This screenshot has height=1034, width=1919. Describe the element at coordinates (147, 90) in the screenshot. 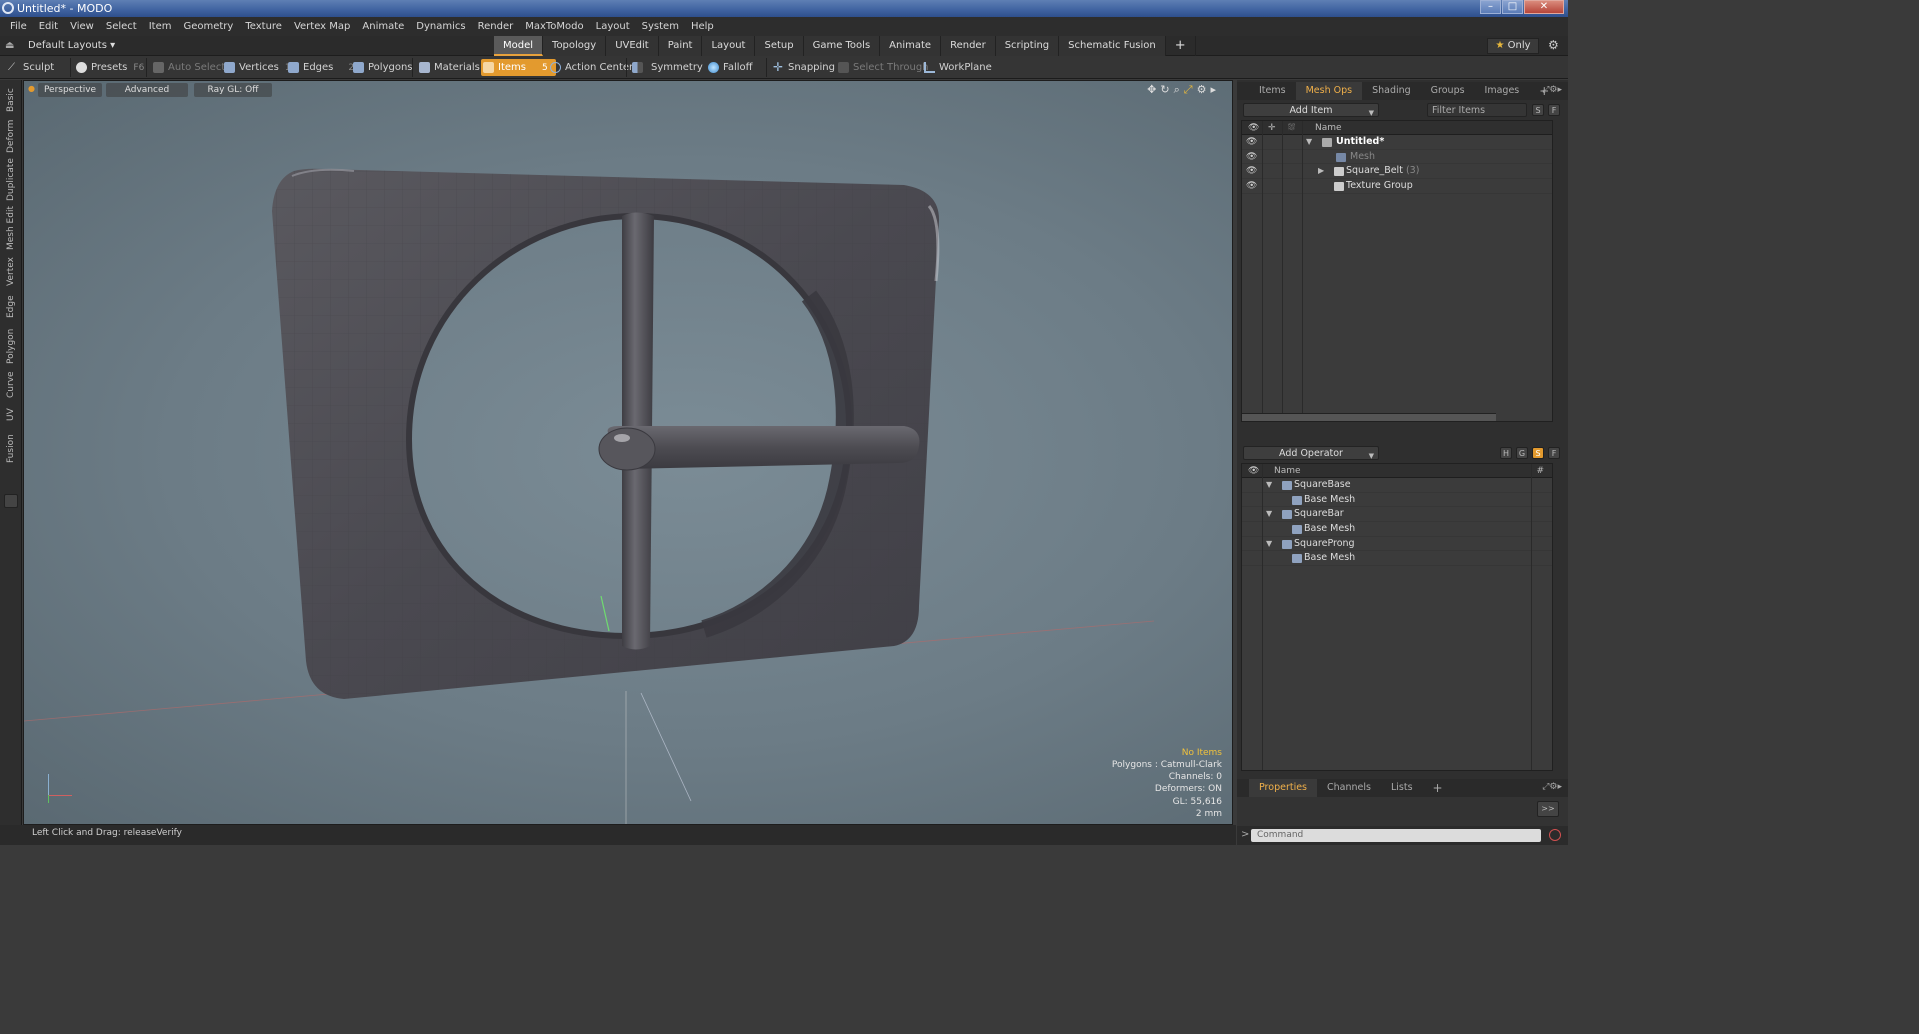

I see `shading-selector: Advanced` at that location.